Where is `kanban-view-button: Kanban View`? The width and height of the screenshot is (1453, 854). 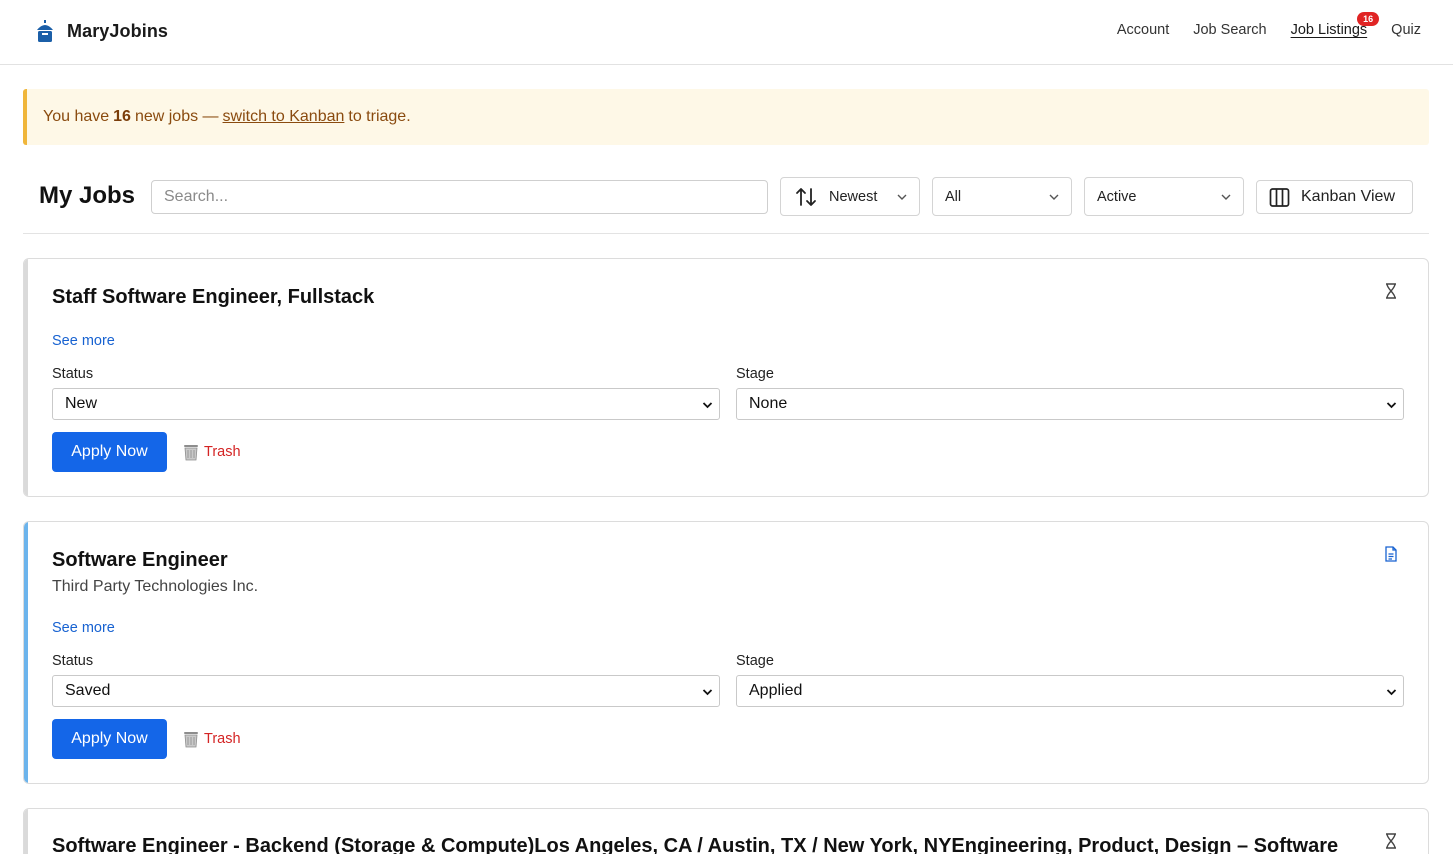
kanban-view-button: Kanban View is located at coordinates (1334, 197).